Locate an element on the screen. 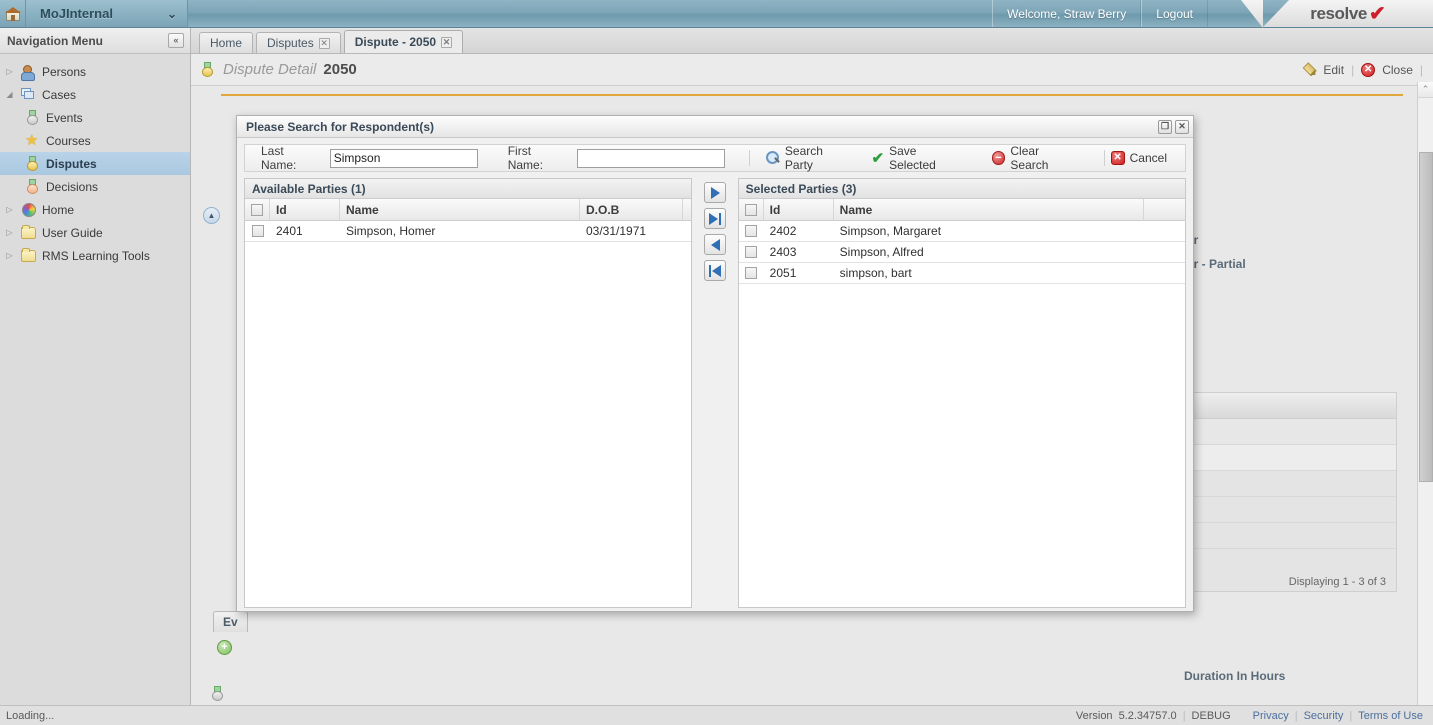 Image resolution: width=1433 pixels, height=725 pixels. page-header: Dispute Detail 2050 Edit | ✕ Close | is located at coordinates (812, 70).